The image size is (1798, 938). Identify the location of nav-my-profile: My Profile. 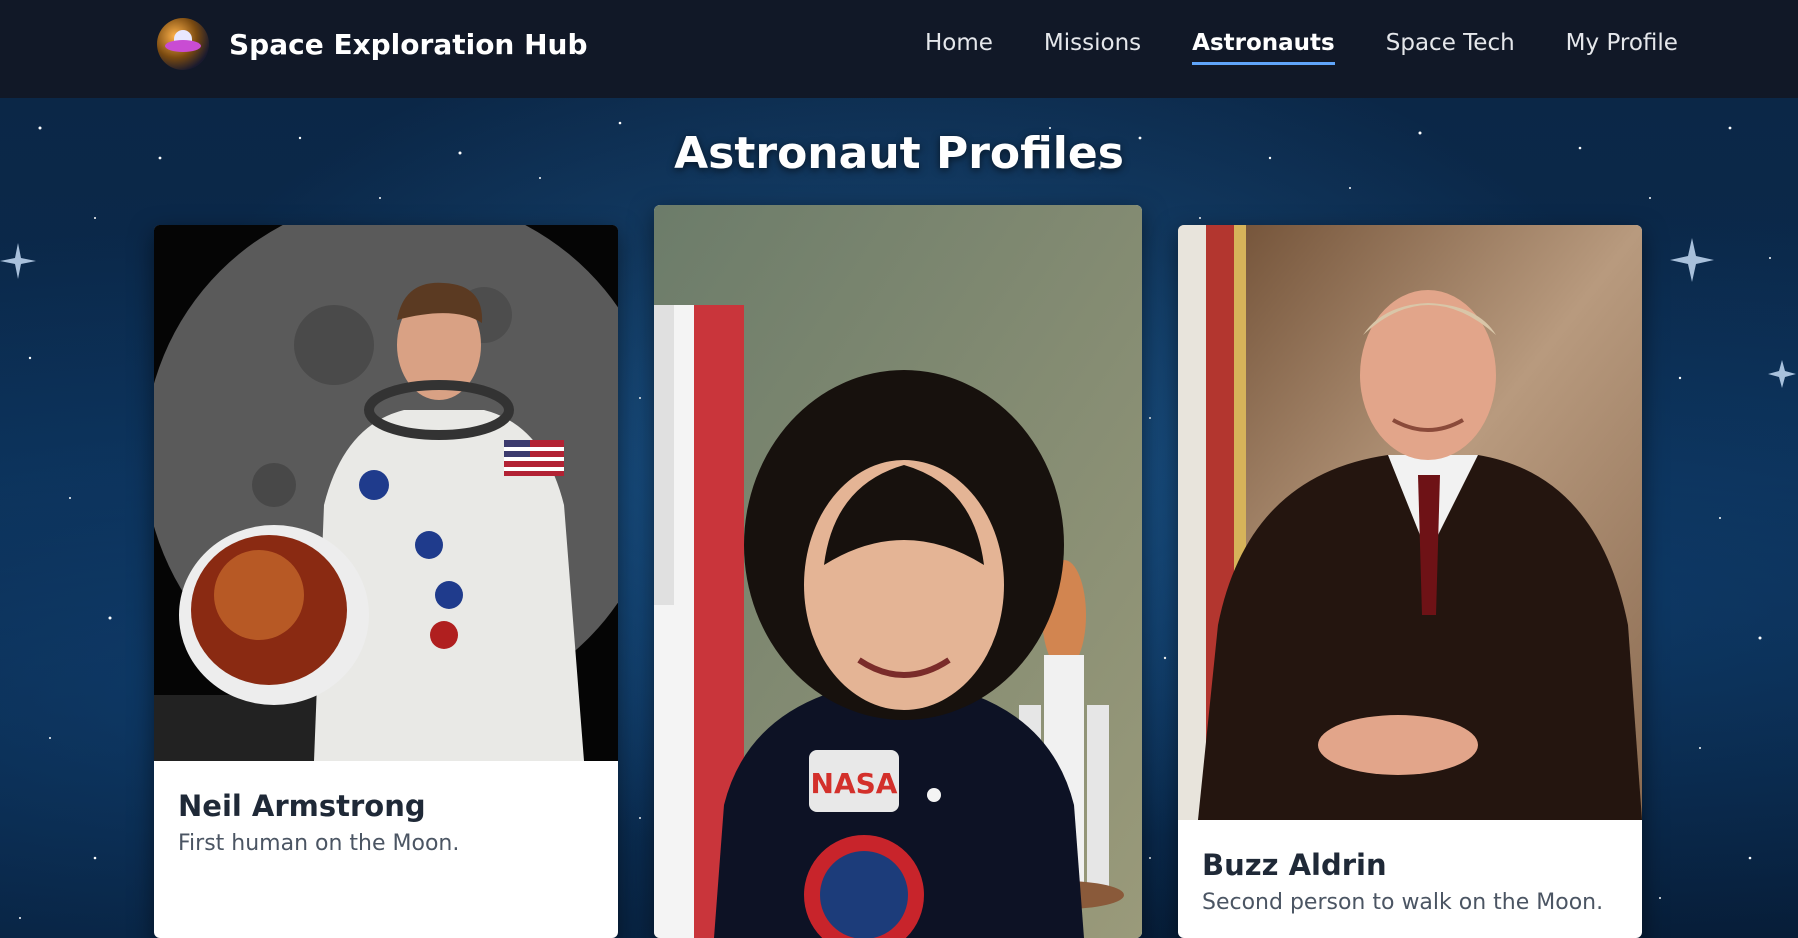
(1622, 47).